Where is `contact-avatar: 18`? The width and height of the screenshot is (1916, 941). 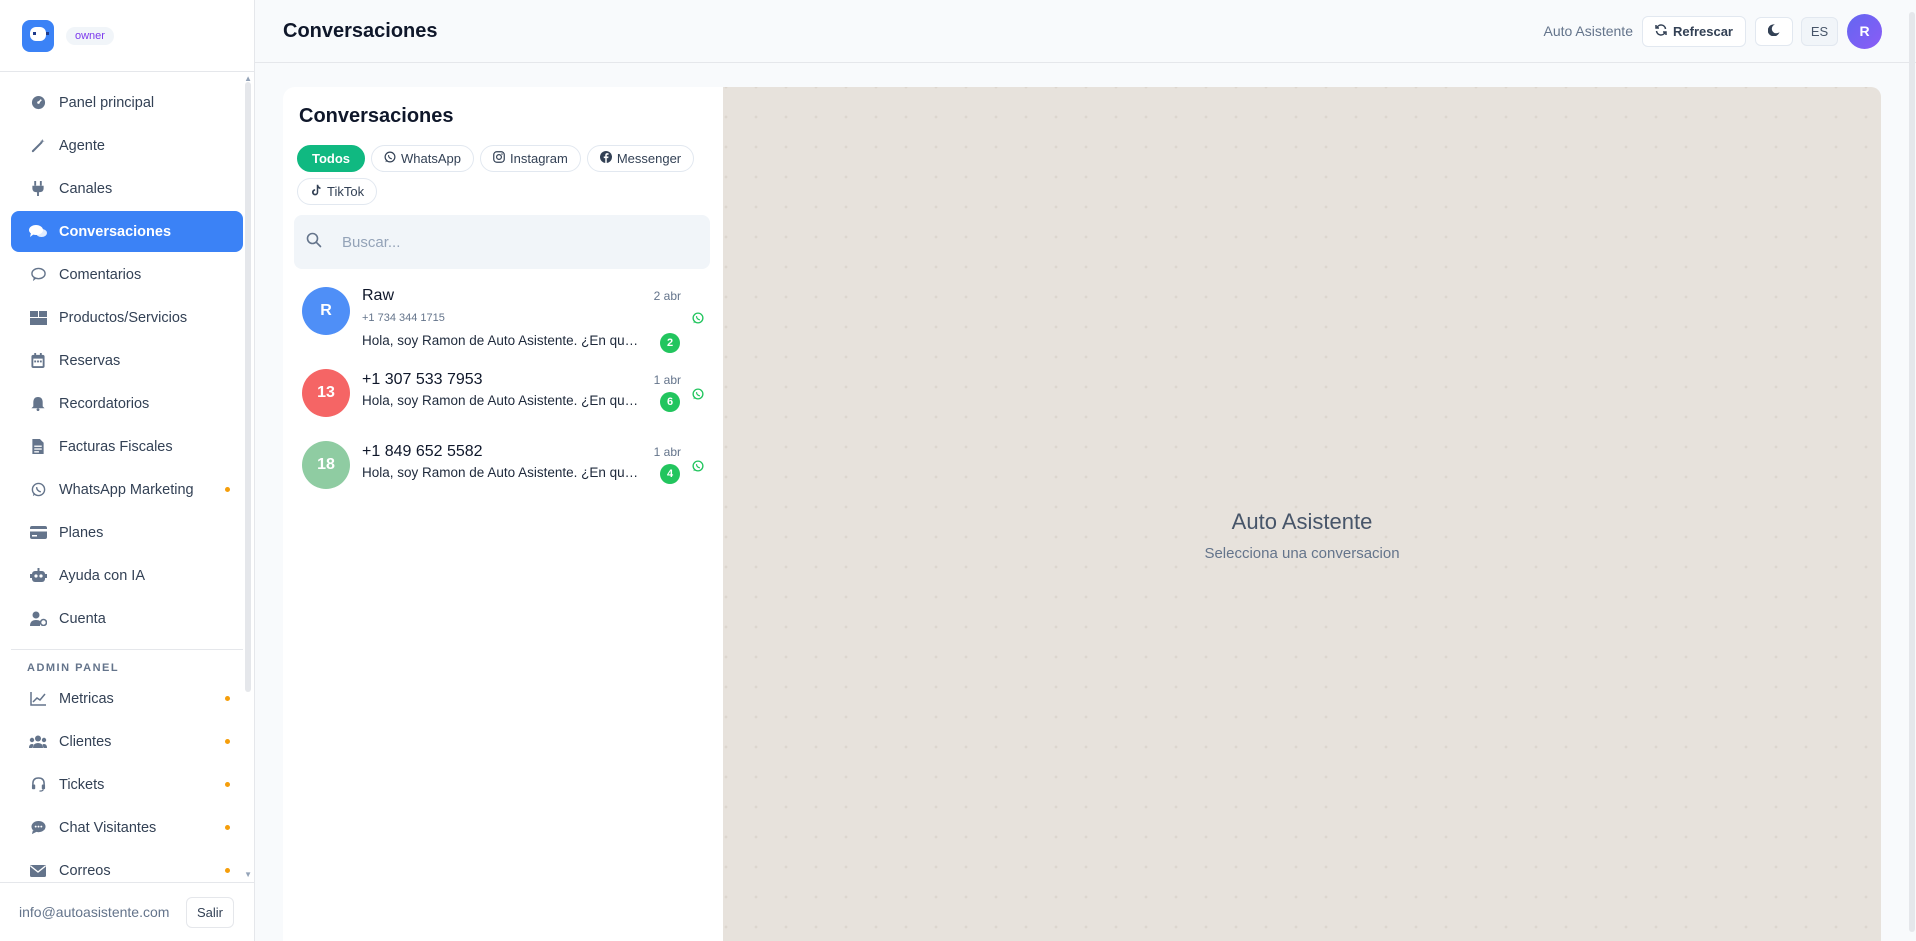 contact-avatar: 18 is located at coordinates (326, 465).